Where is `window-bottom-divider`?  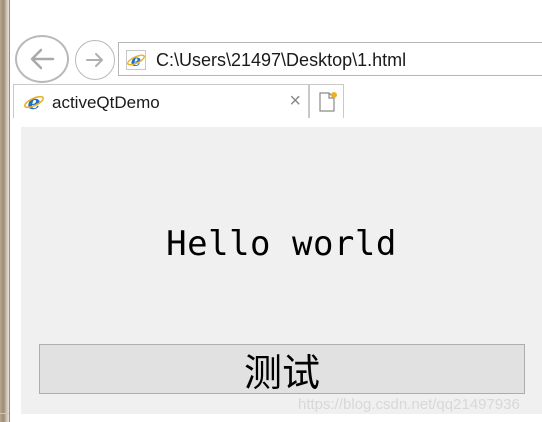
window-bottom-divider is located at coordinates (4, 413).